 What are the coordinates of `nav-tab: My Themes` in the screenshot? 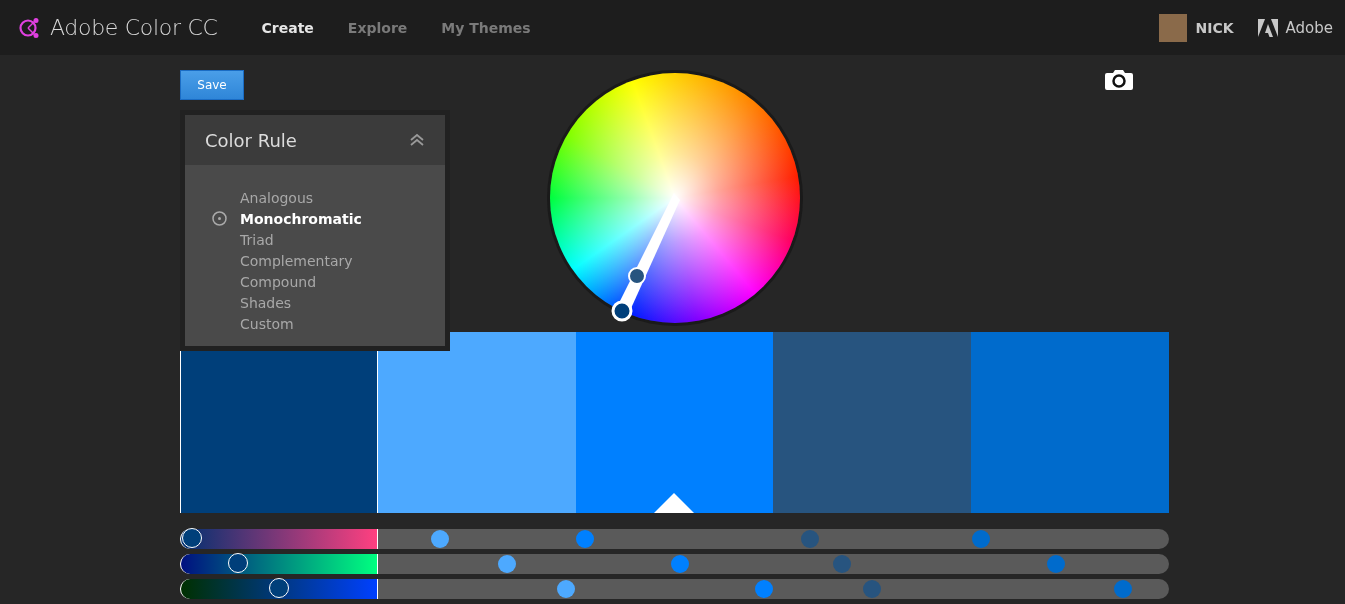 It's located at (486, 27).